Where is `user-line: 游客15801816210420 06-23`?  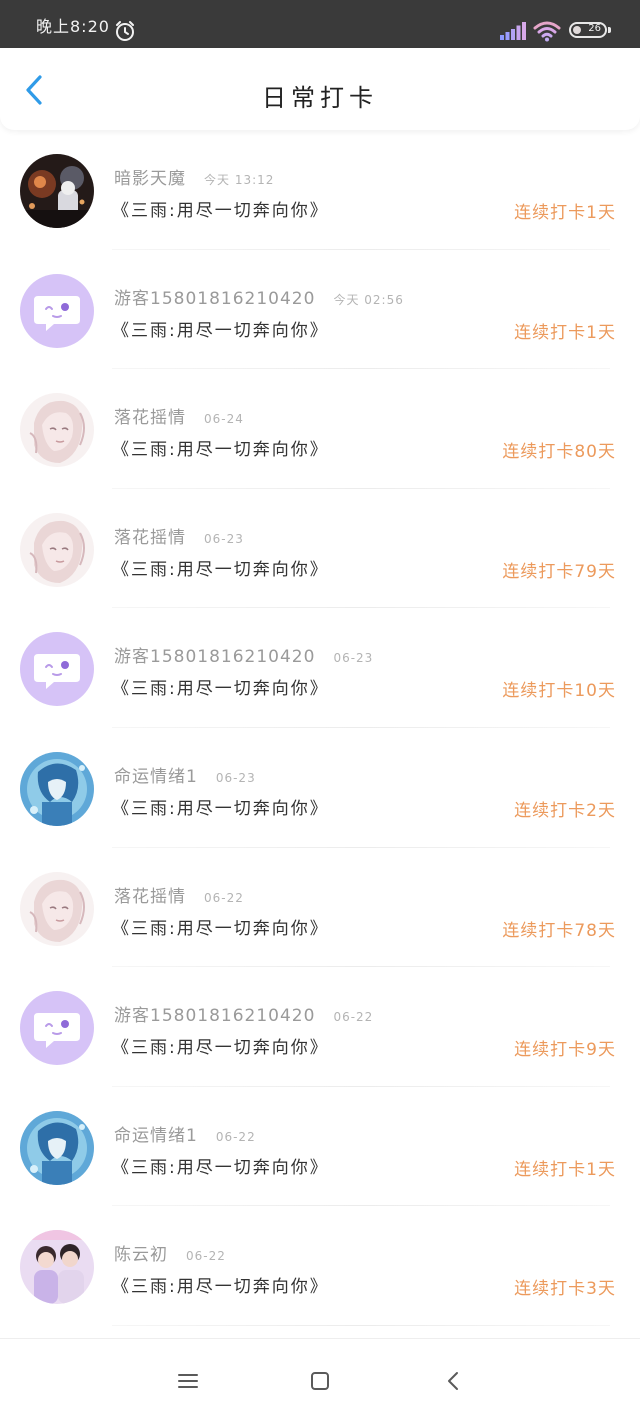 user-line: 游客15801816210420 06-23 is located at coordinates (243, 654).